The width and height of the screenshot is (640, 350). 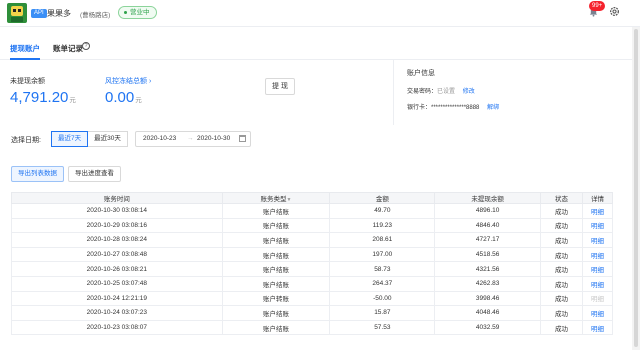 What do you see at coordinates (117, 225) in the screenshot?
I see `cell-time: 2020-10-29 03:08:16` at bounding box center [117, 225].